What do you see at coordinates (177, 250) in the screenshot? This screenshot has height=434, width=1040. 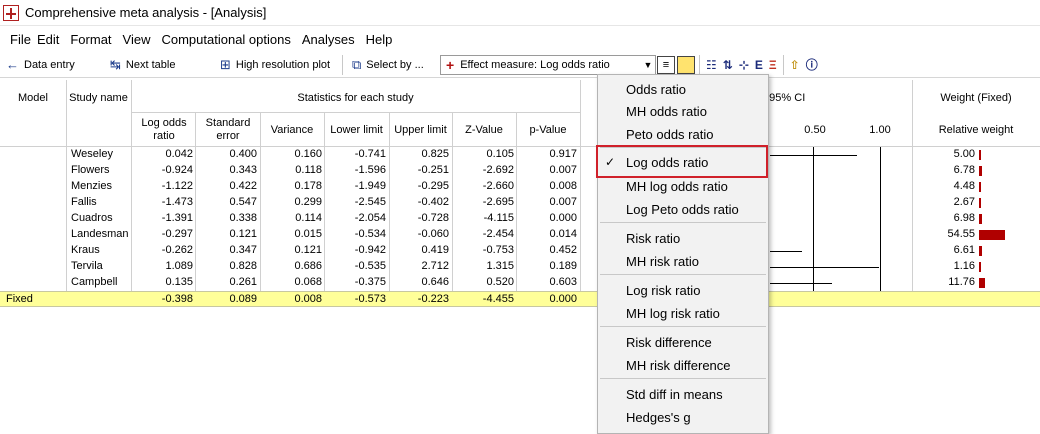 I see `stat-cell-lor: -0.262` at bounding box center [177, 250].